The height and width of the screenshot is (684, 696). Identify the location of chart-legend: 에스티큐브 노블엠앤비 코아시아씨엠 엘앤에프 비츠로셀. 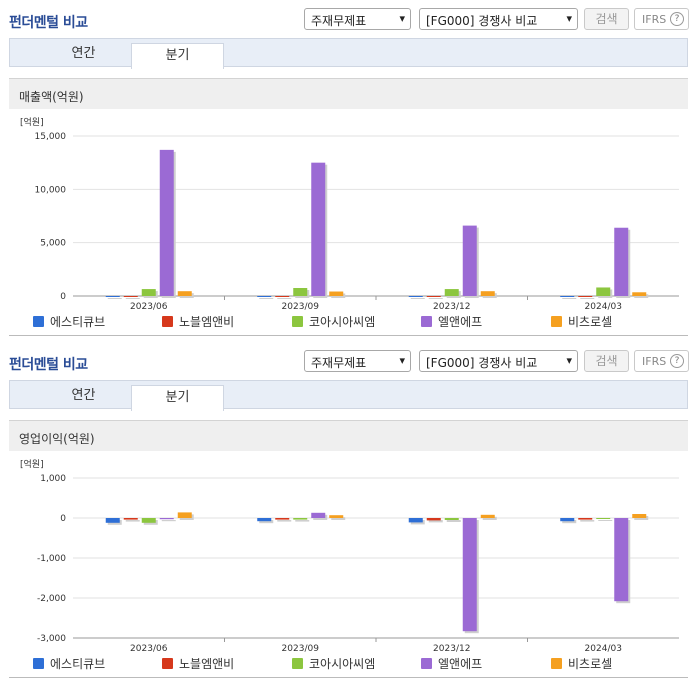
(348, 664).